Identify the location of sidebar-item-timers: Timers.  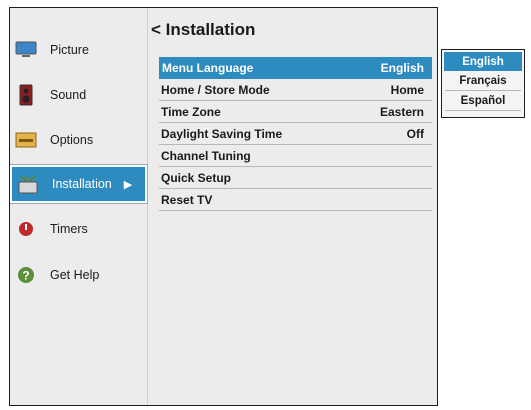
(78, 229).